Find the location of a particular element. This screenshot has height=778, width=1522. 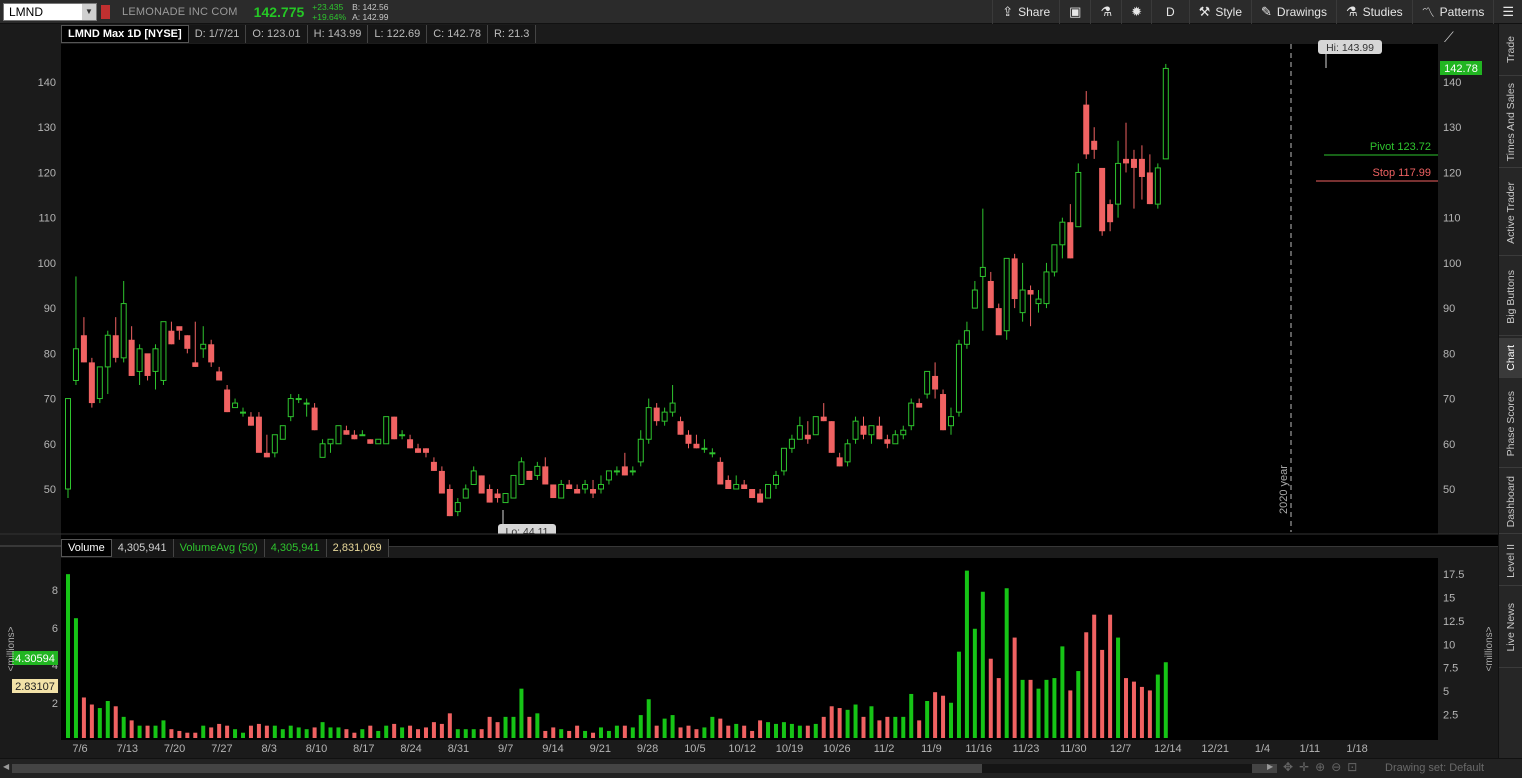

settings-button: ✹ is located at coordinates (1136, 12).